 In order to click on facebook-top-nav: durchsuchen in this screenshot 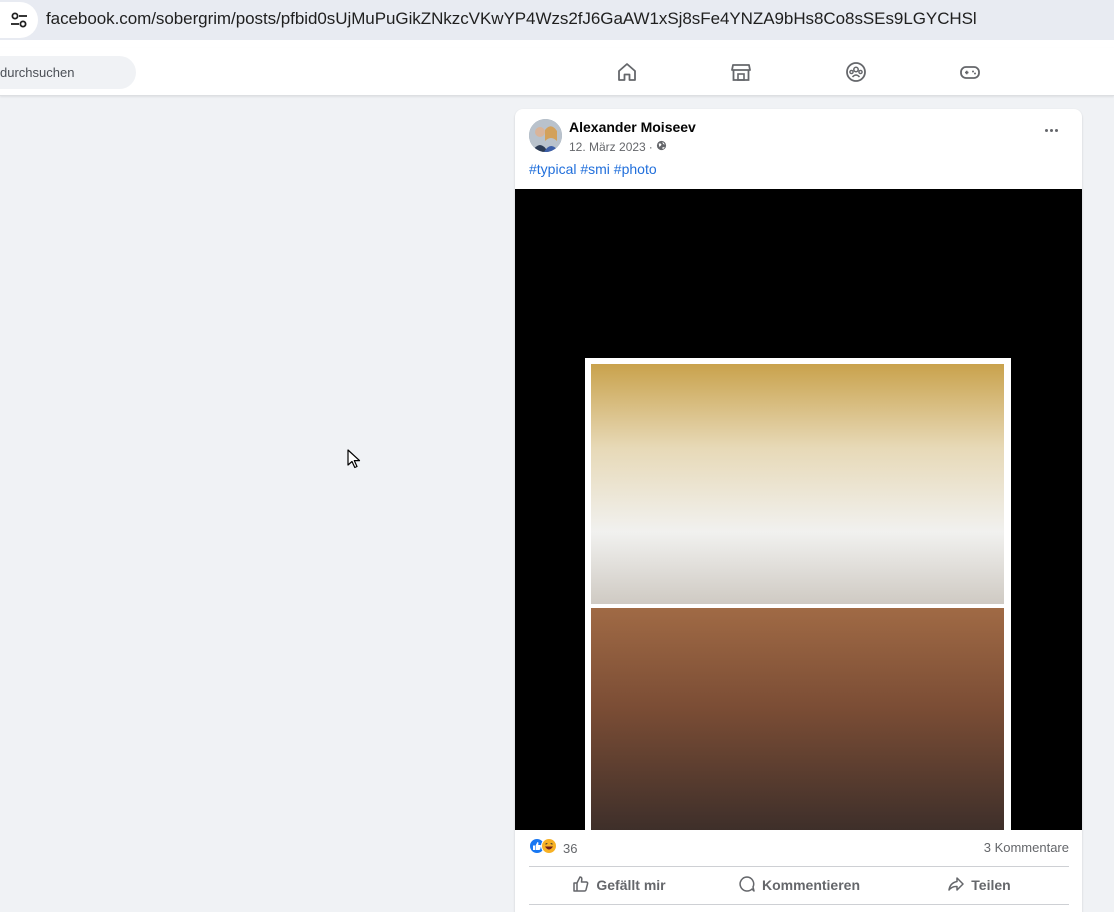, I will do `click(557, 72)`.